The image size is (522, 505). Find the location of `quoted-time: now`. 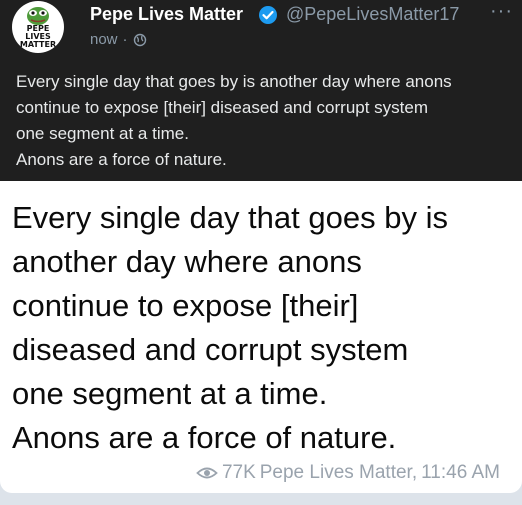

quoted-time: now is located at coordinates (104, 39).